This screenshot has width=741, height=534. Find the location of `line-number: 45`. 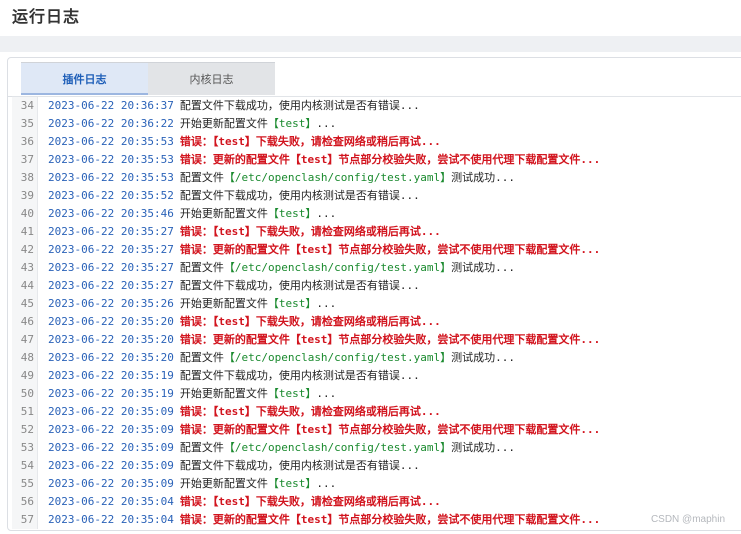

line-number: 45 is located at coordinates (25, 304).